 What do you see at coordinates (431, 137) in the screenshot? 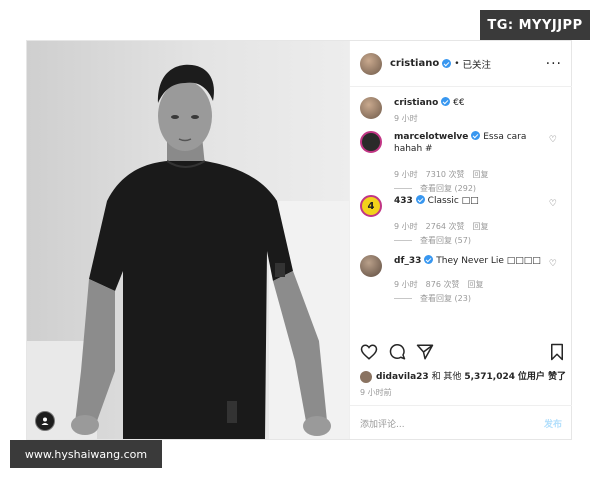
I see `comment-username: marcelotwelve` at bounding box center [431, 137].